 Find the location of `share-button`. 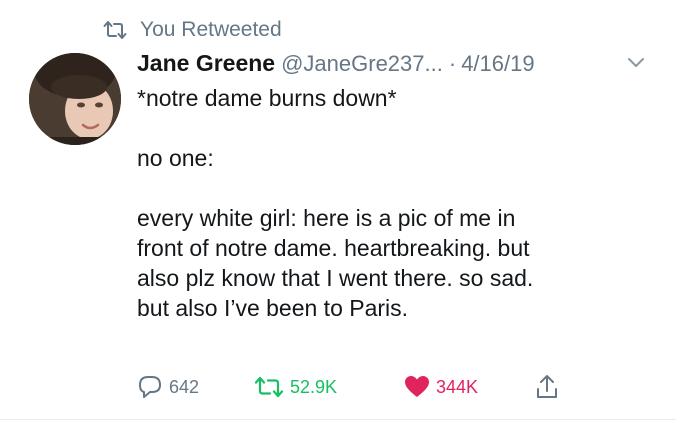

share-button is located at coordinates (547, 387).